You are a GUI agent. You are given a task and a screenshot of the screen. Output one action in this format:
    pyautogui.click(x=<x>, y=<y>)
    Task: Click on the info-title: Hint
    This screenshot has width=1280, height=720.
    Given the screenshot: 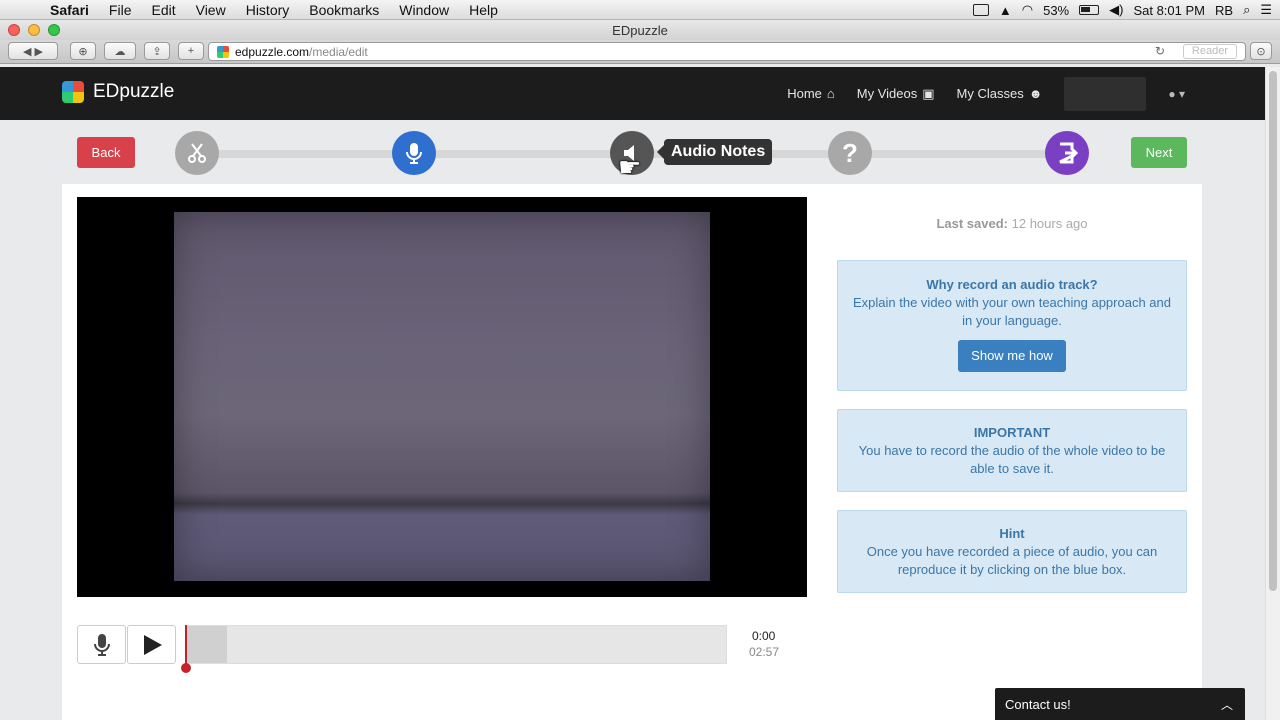 What is the action you would take?
    pyautogui.click(x=1012, y=533)
    